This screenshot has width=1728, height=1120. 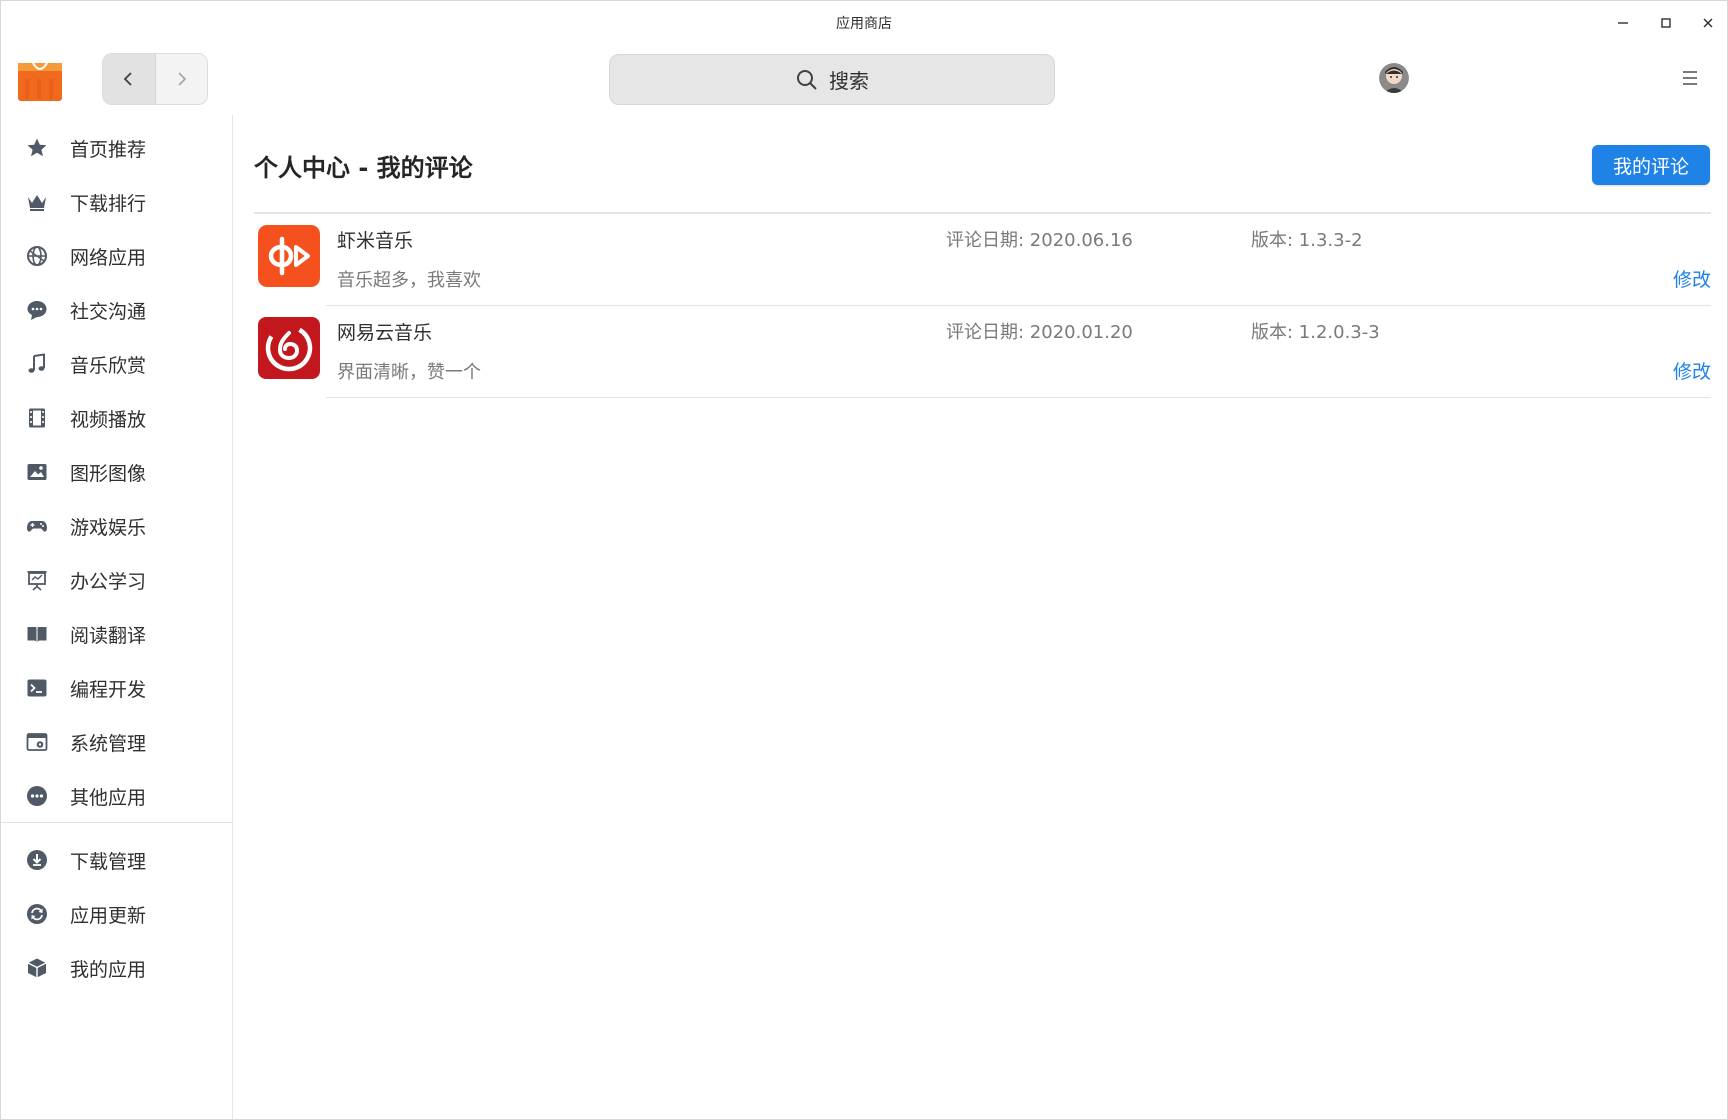 What do you see at coordinates (108, 861) in the screenshot?
I see `sidebar-item-label: 下载管理` at bounding box center [108, 861].